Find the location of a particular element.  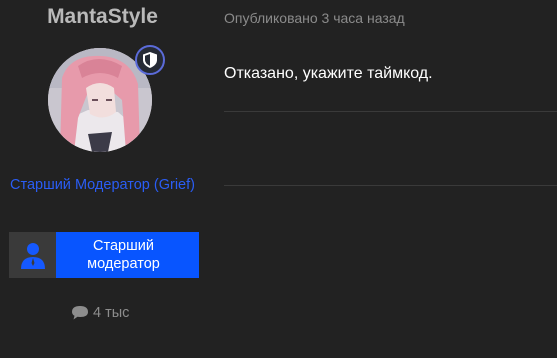

shield-icon is located at coordinates (150, 60).